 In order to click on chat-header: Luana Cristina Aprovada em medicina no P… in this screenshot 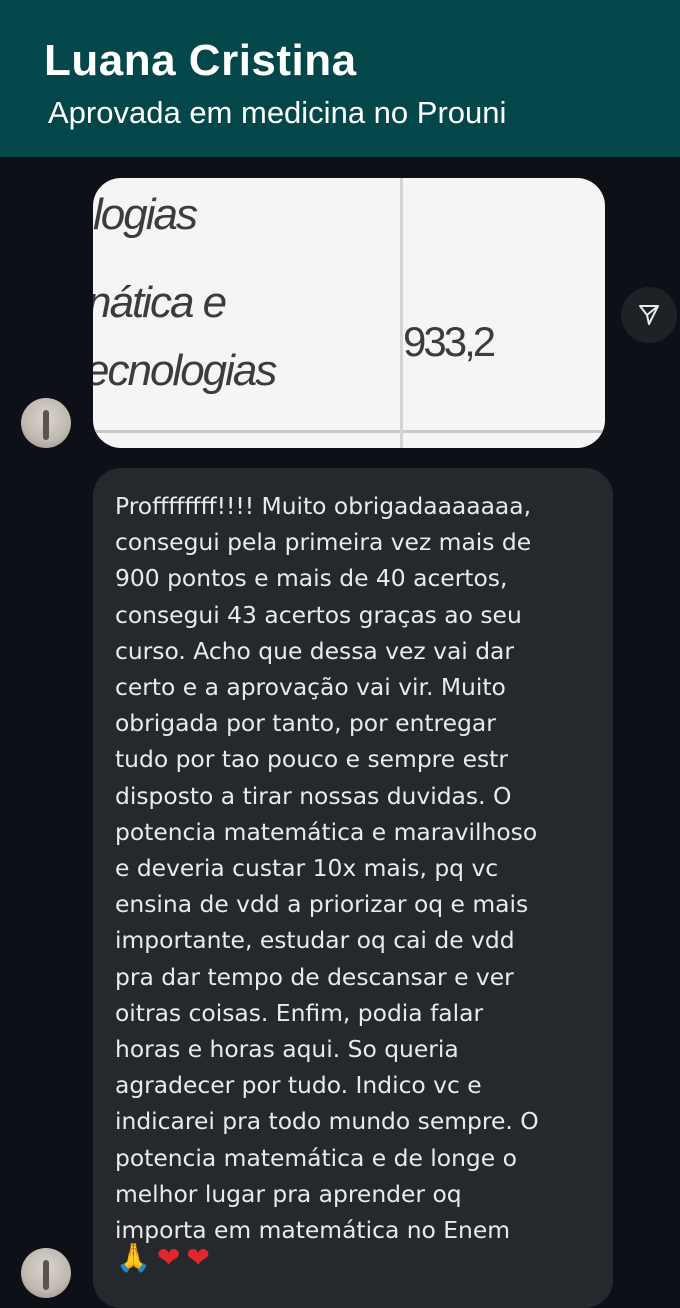, I will do `click(340, 78)`.